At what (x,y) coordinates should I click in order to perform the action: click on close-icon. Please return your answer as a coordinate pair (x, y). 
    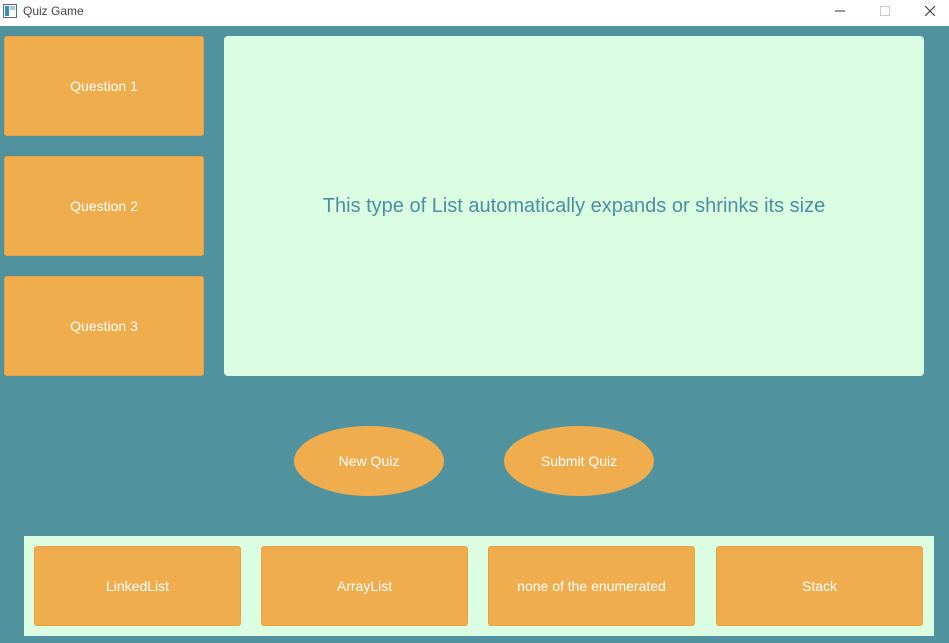
    Looking at the image, I should click on (930, 11).